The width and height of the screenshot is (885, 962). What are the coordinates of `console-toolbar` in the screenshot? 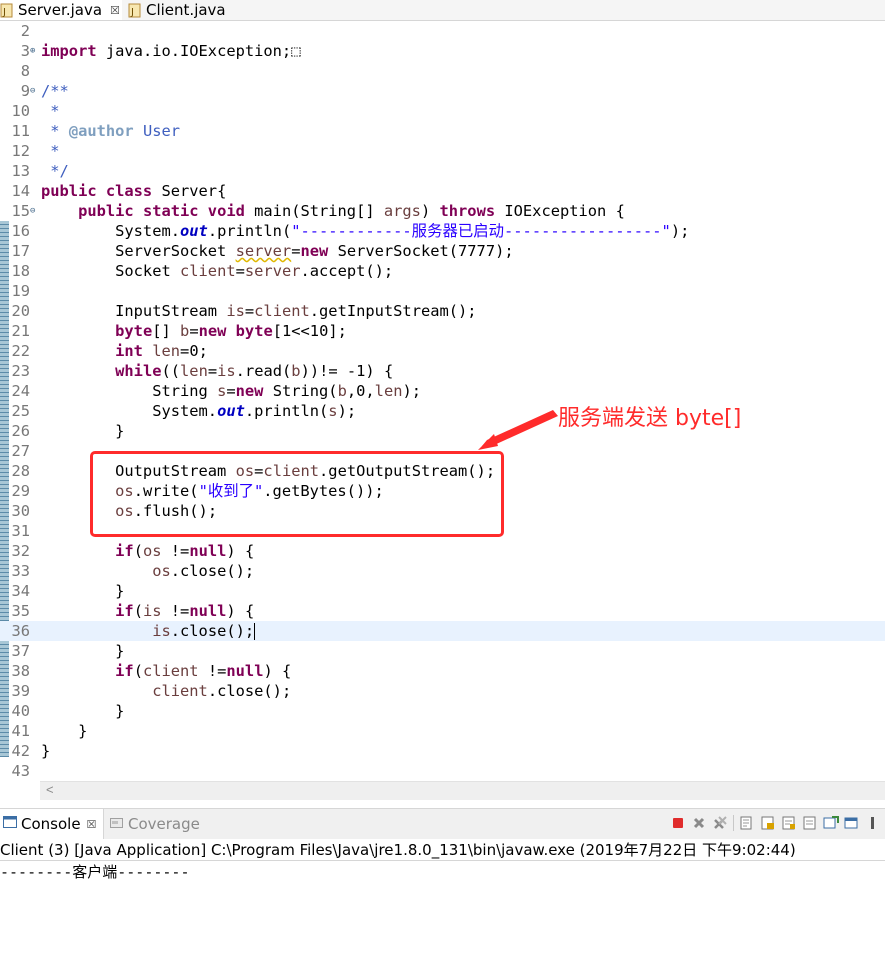 It's located at (775, 823).